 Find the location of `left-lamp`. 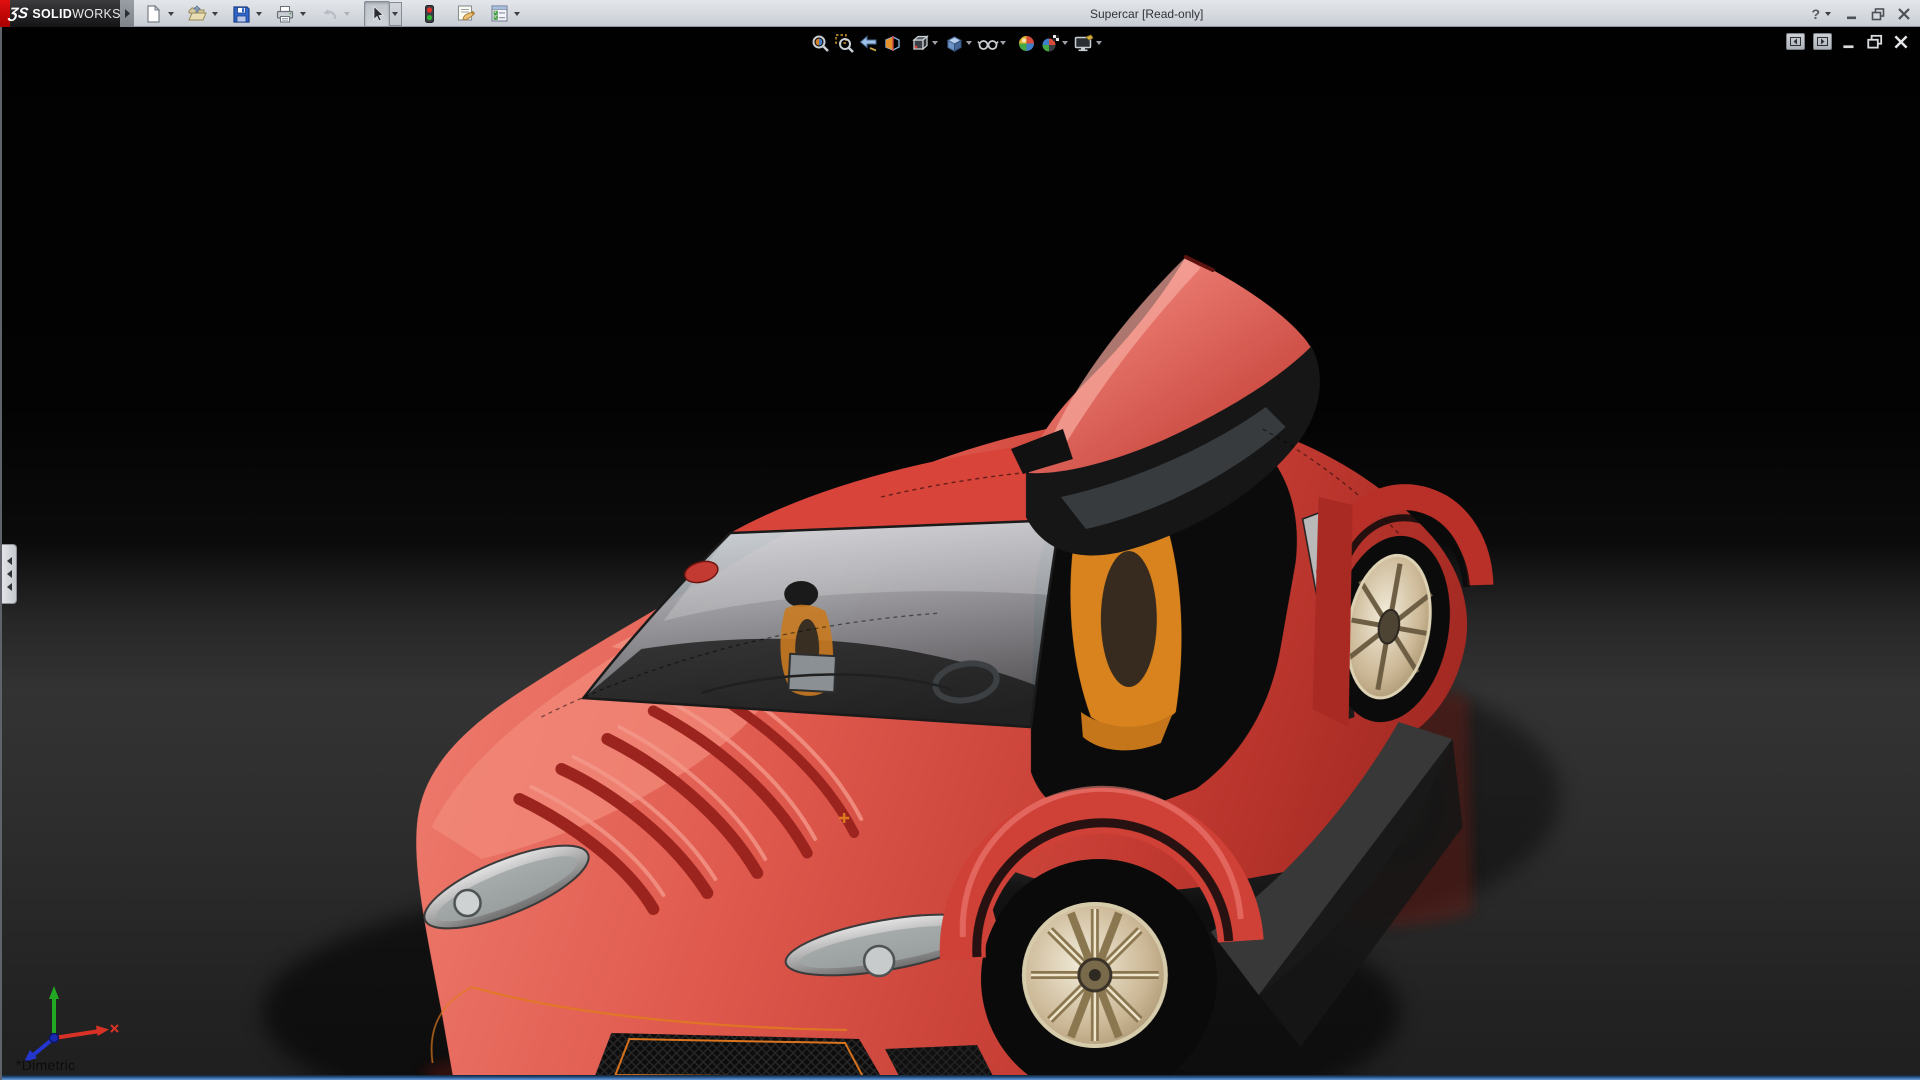

left-lamp is located at coordinates (467, 903).